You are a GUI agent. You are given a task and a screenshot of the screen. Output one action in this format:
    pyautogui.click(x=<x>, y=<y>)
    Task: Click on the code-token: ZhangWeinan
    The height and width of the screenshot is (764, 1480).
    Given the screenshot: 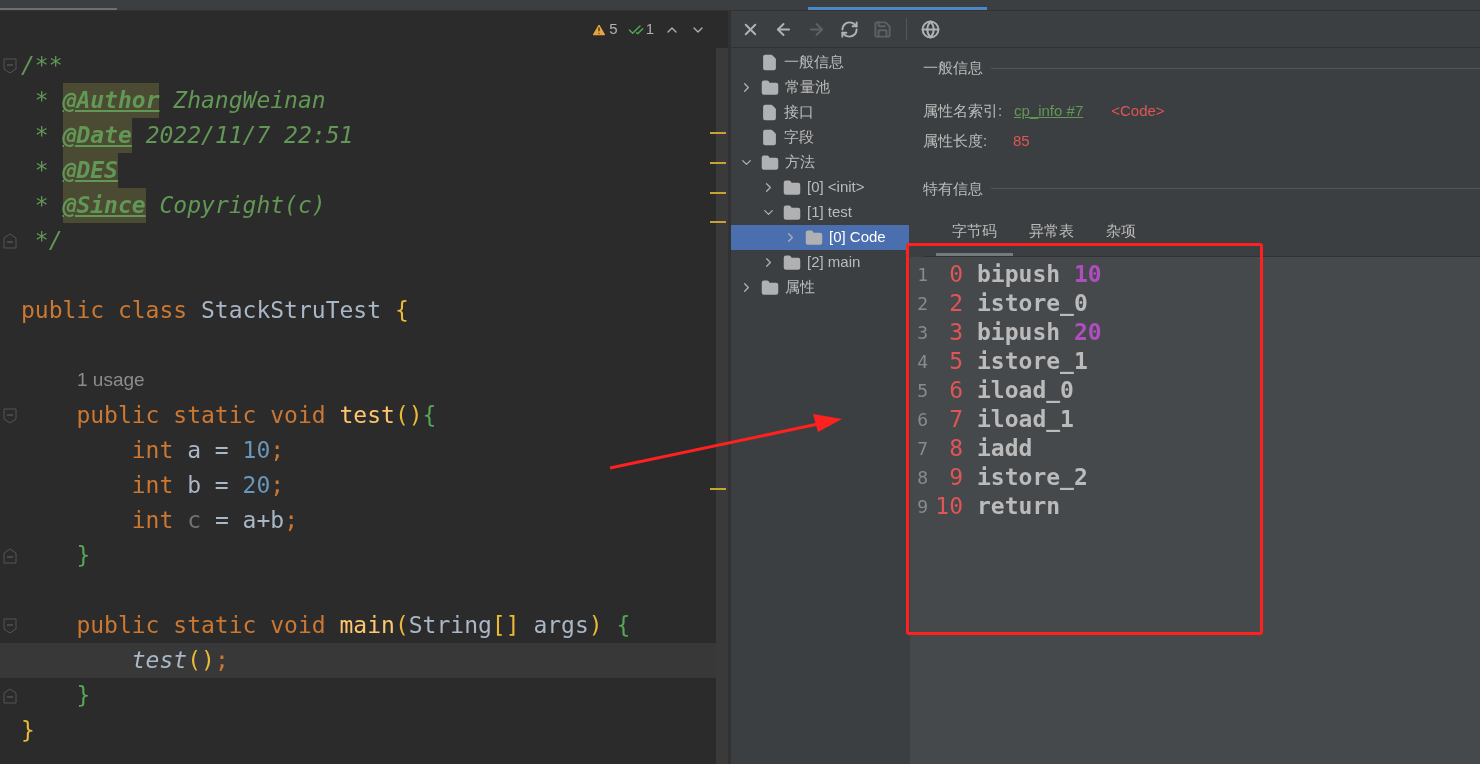 What is the action you would take?
    pyautogui.click(x=249, y=101)
    